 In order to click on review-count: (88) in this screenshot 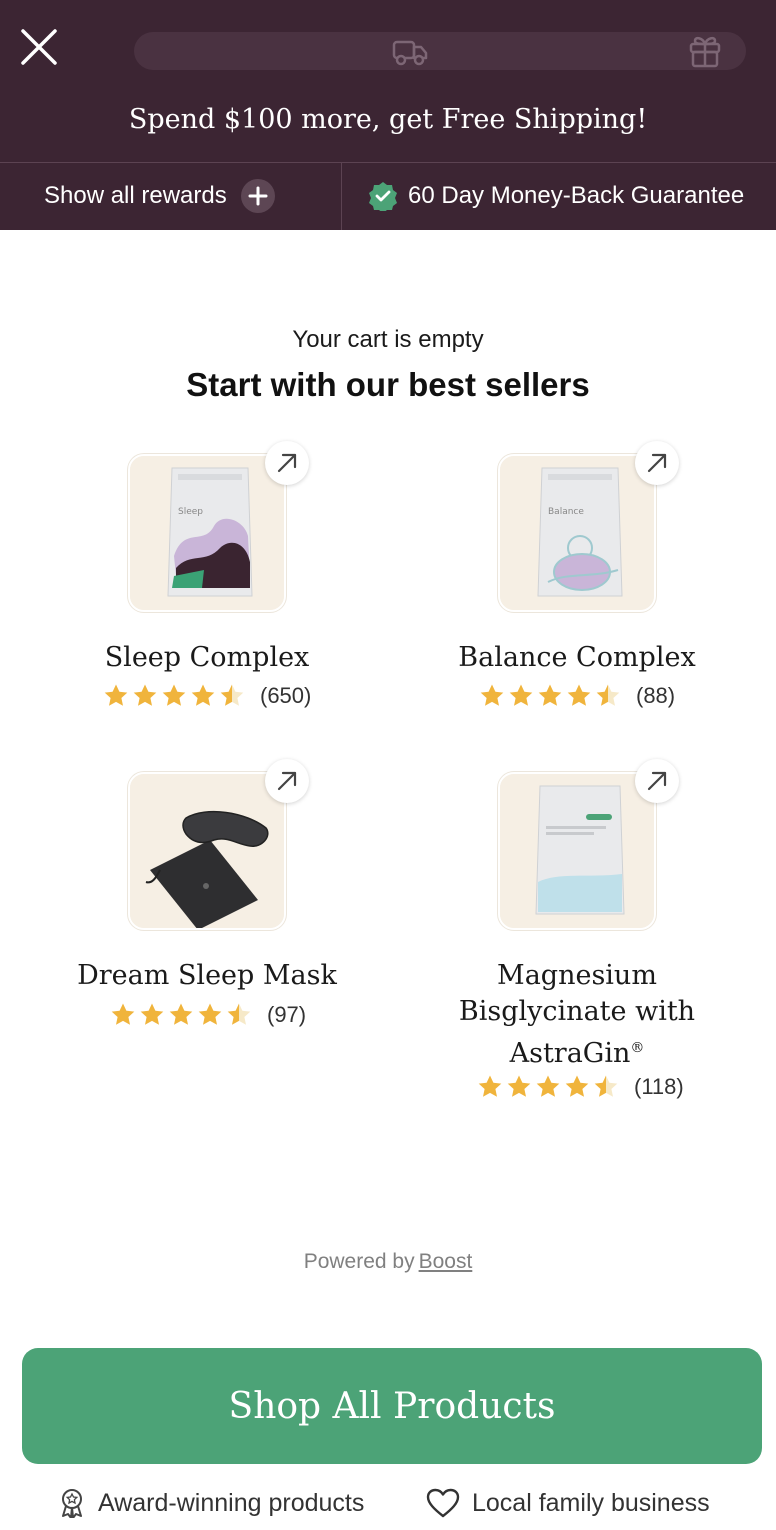, I will do `click(656, 695)`.